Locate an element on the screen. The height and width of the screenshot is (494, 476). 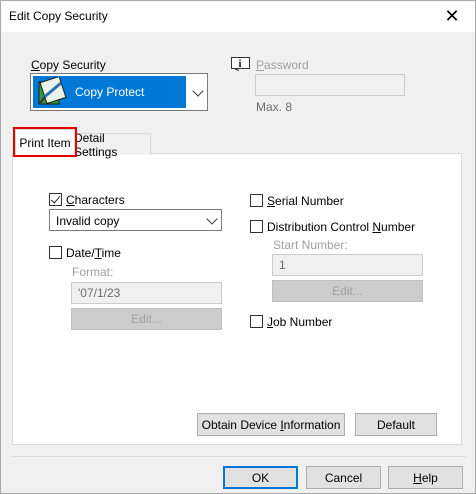
default-button-label: Default is located at coordinates (396, 424).